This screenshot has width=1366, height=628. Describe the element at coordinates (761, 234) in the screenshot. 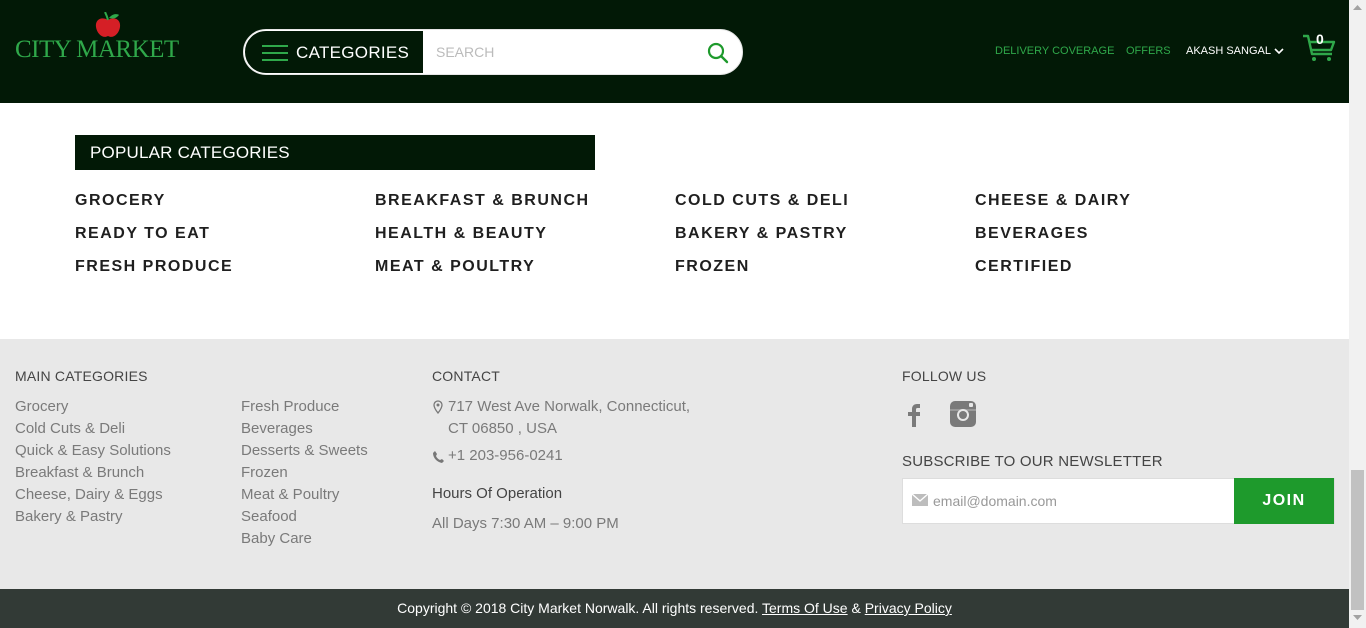

I see `popular-category-link: BAKERY & PASTRY` at that location.